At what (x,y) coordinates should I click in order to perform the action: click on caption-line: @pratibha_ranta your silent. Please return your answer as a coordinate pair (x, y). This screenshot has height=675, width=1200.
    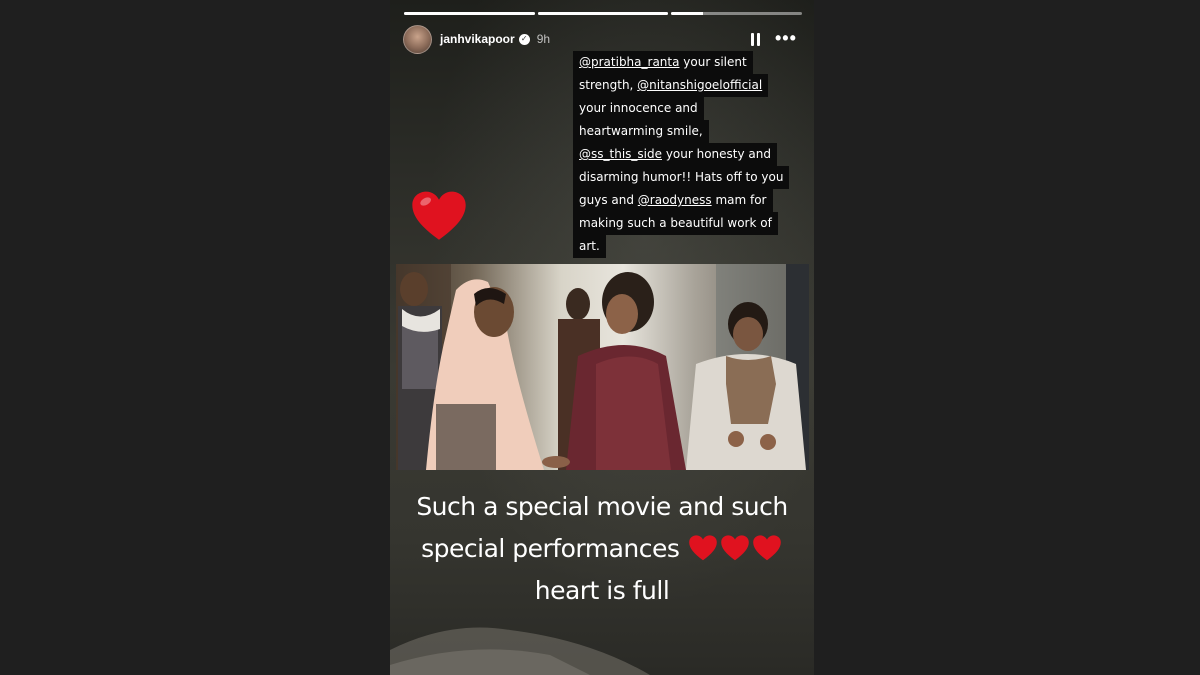
    Looking at the image, I should click on (663, 62).